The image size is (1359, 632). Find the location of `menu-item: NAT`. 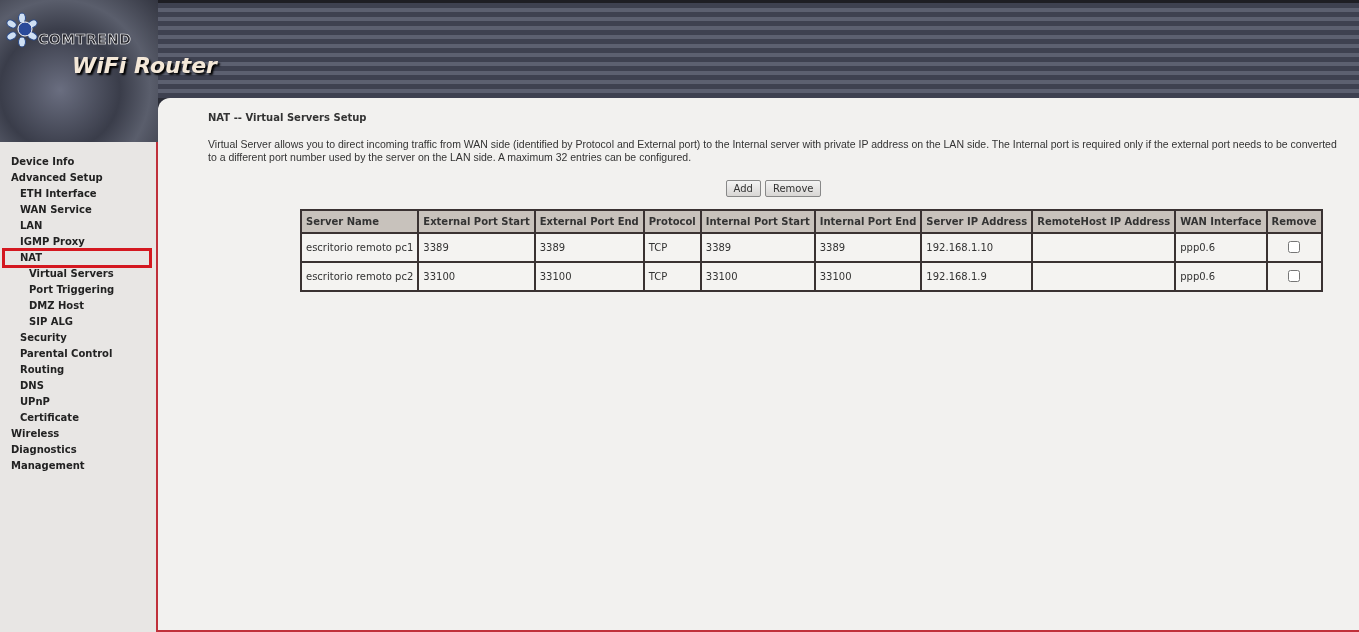

menu-item: NAT is located at coordinates (77, 258).